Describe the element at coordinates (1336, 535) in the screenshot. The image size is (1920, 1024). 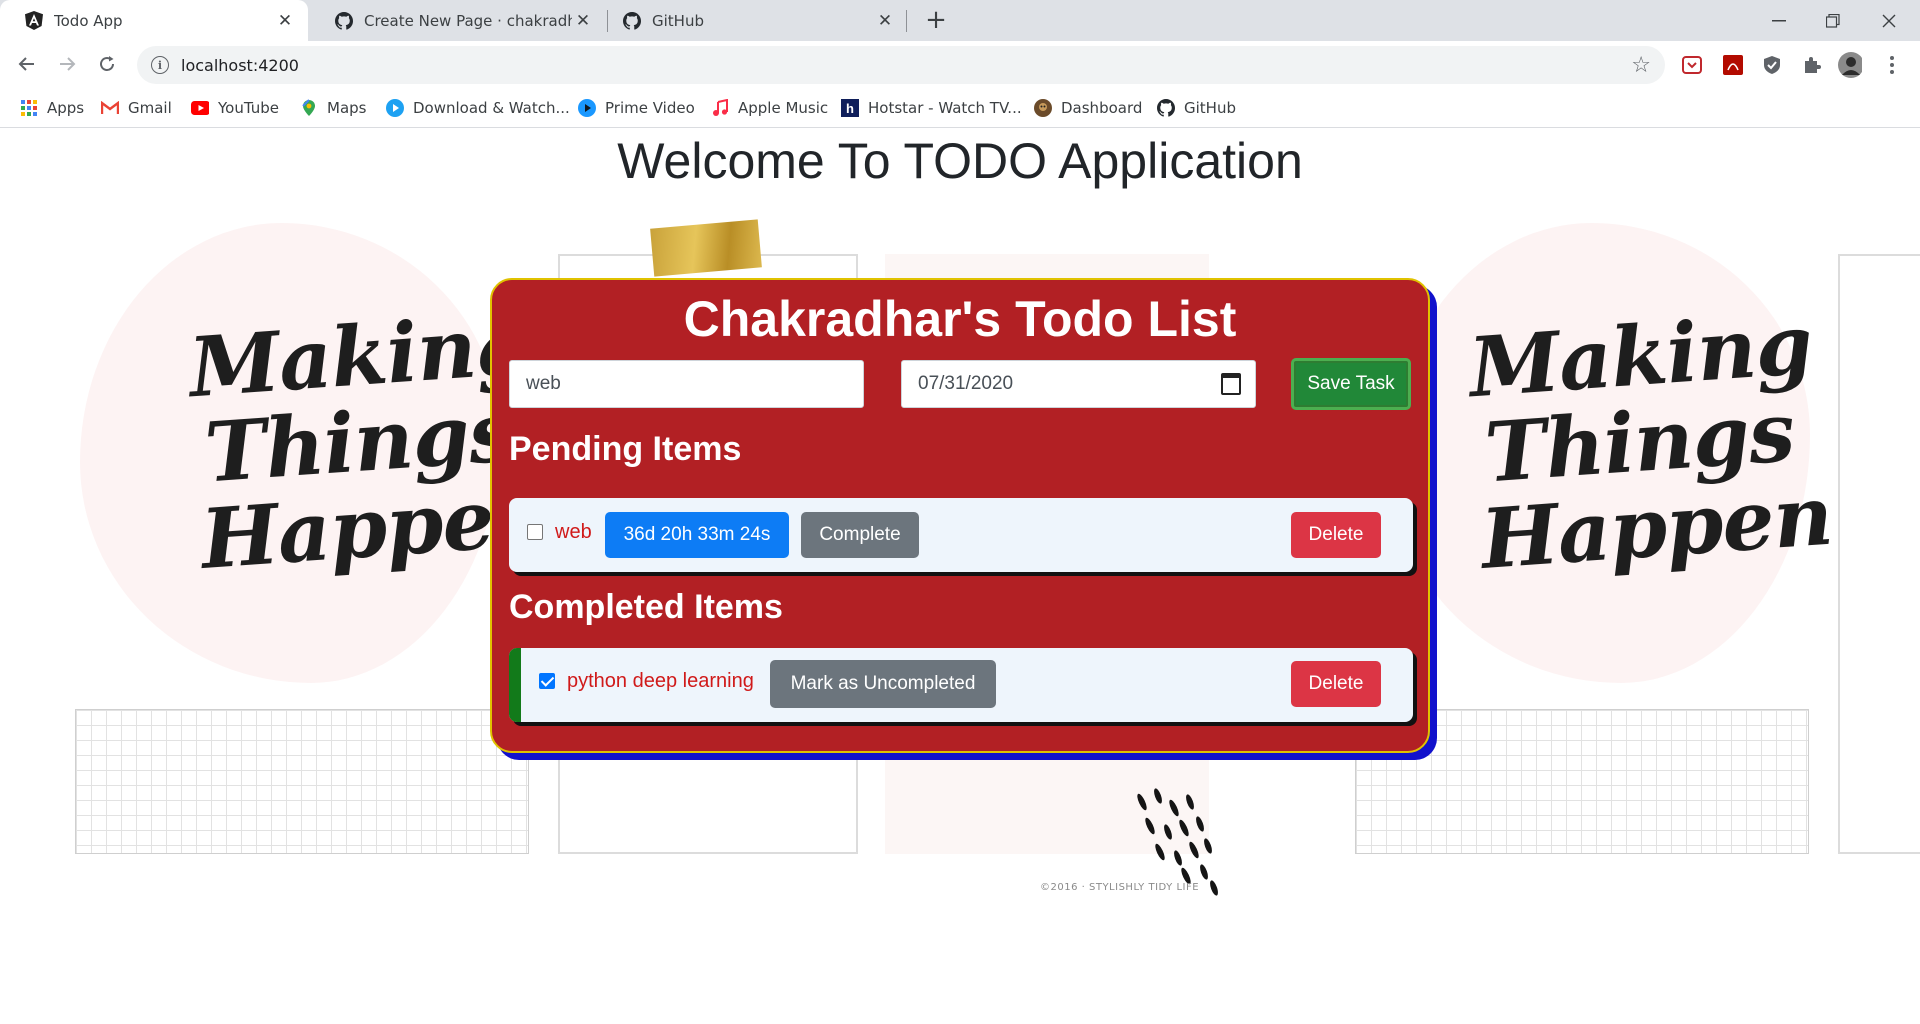
I see `delete-pending-button: Delete` at that location.